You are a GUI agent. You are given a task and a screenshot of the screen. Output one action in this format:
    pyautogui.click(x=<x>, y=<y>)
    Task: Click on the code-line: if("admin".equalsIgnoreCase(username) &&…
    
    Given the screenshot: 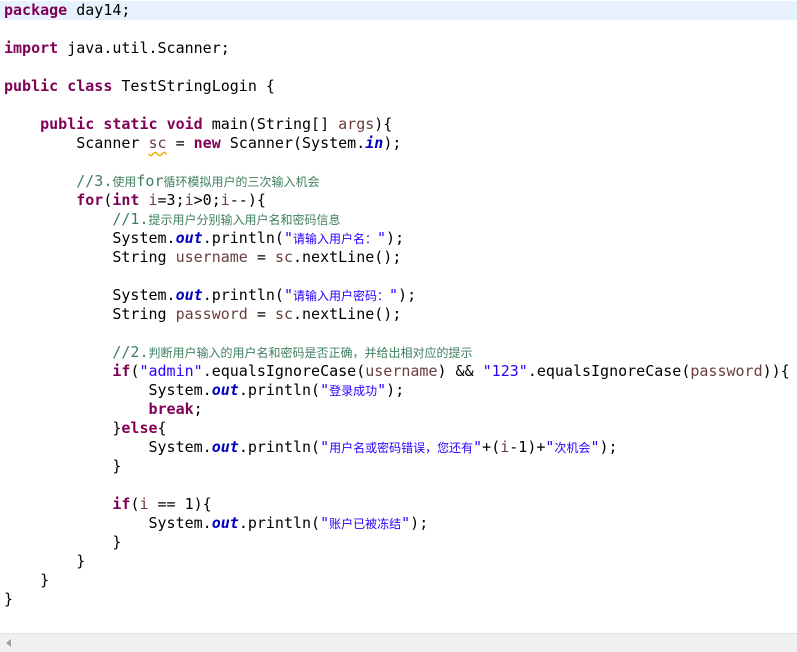 What is the action you would take?
    pyautogui.click(x=396, y=371)
    